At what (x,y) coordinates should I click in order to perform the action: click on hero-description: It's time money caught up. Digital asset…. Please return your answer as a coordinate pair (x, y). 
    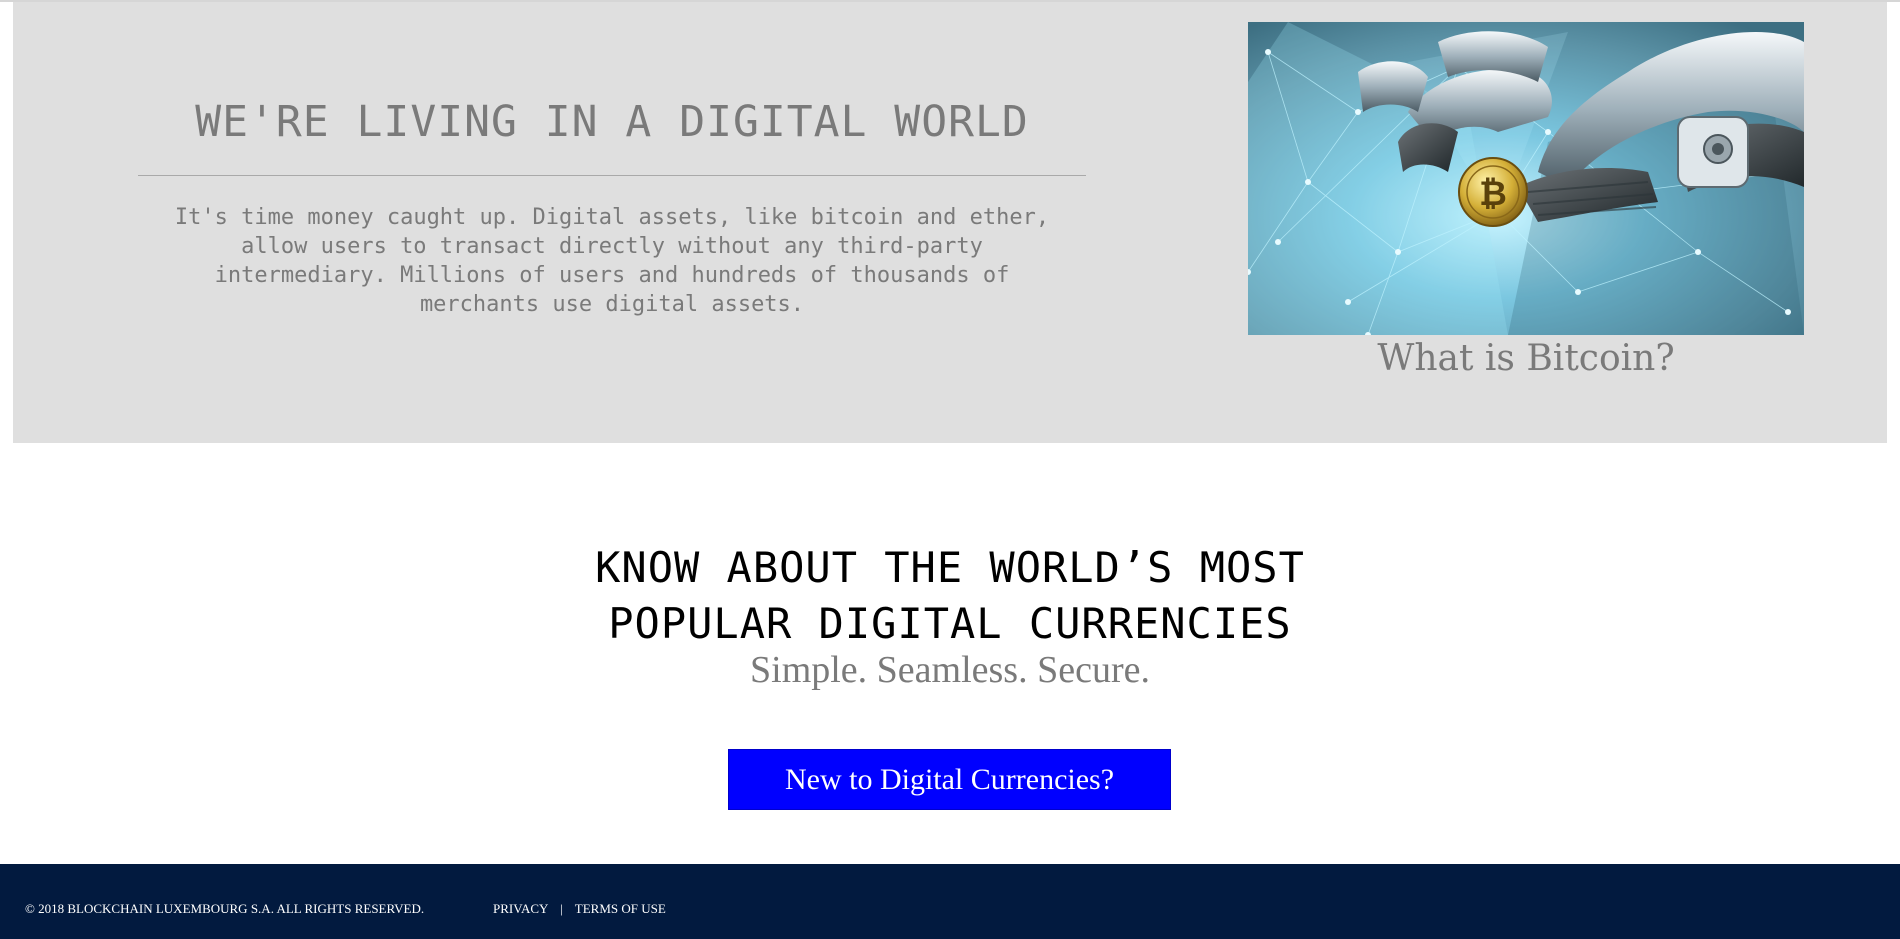
    Looking at the image, I should click on (612, 261).